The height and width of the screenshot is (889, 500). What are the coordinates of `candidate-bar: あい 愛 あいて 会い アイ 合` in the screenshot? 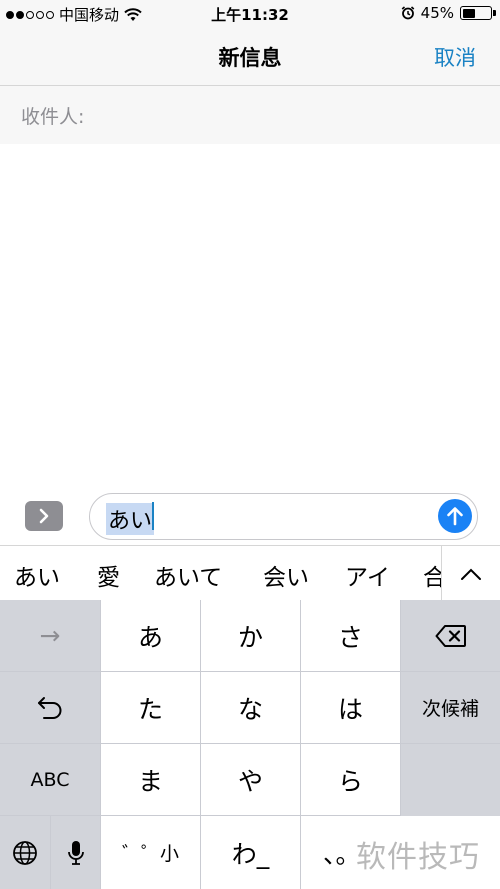 It's located at (250, 572).